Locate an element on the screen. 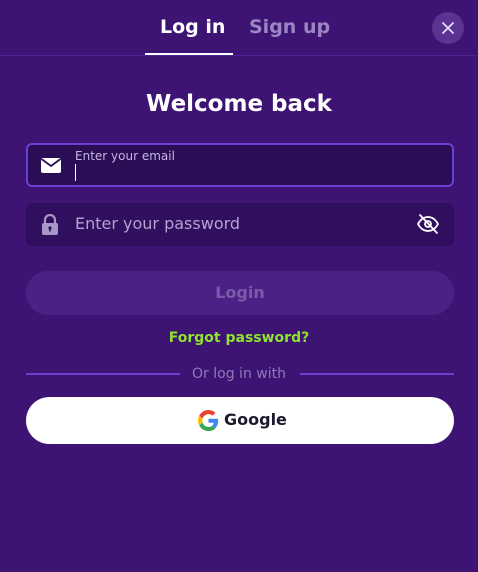 Image resolution: width=478 pixels, height=572 pixels. auth-tabs: Log in Sign up is located at coordinates (239, 28).